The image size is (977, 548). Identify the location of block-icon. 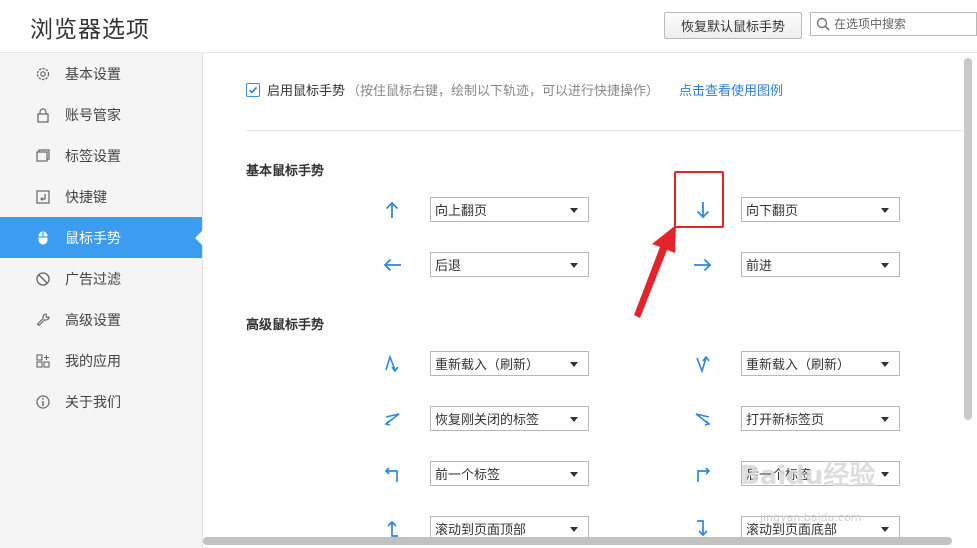
(43, 279).